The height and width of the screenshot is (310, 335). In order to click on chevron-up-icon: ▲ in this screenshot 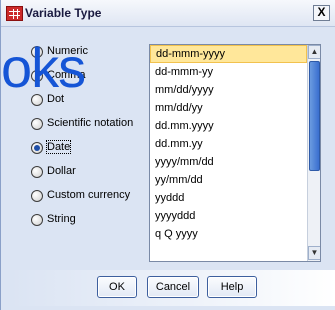, I will do `click(314, 51)`.